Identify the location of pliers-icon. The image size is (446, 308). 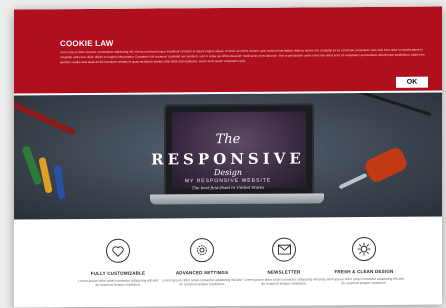
(45, 118).